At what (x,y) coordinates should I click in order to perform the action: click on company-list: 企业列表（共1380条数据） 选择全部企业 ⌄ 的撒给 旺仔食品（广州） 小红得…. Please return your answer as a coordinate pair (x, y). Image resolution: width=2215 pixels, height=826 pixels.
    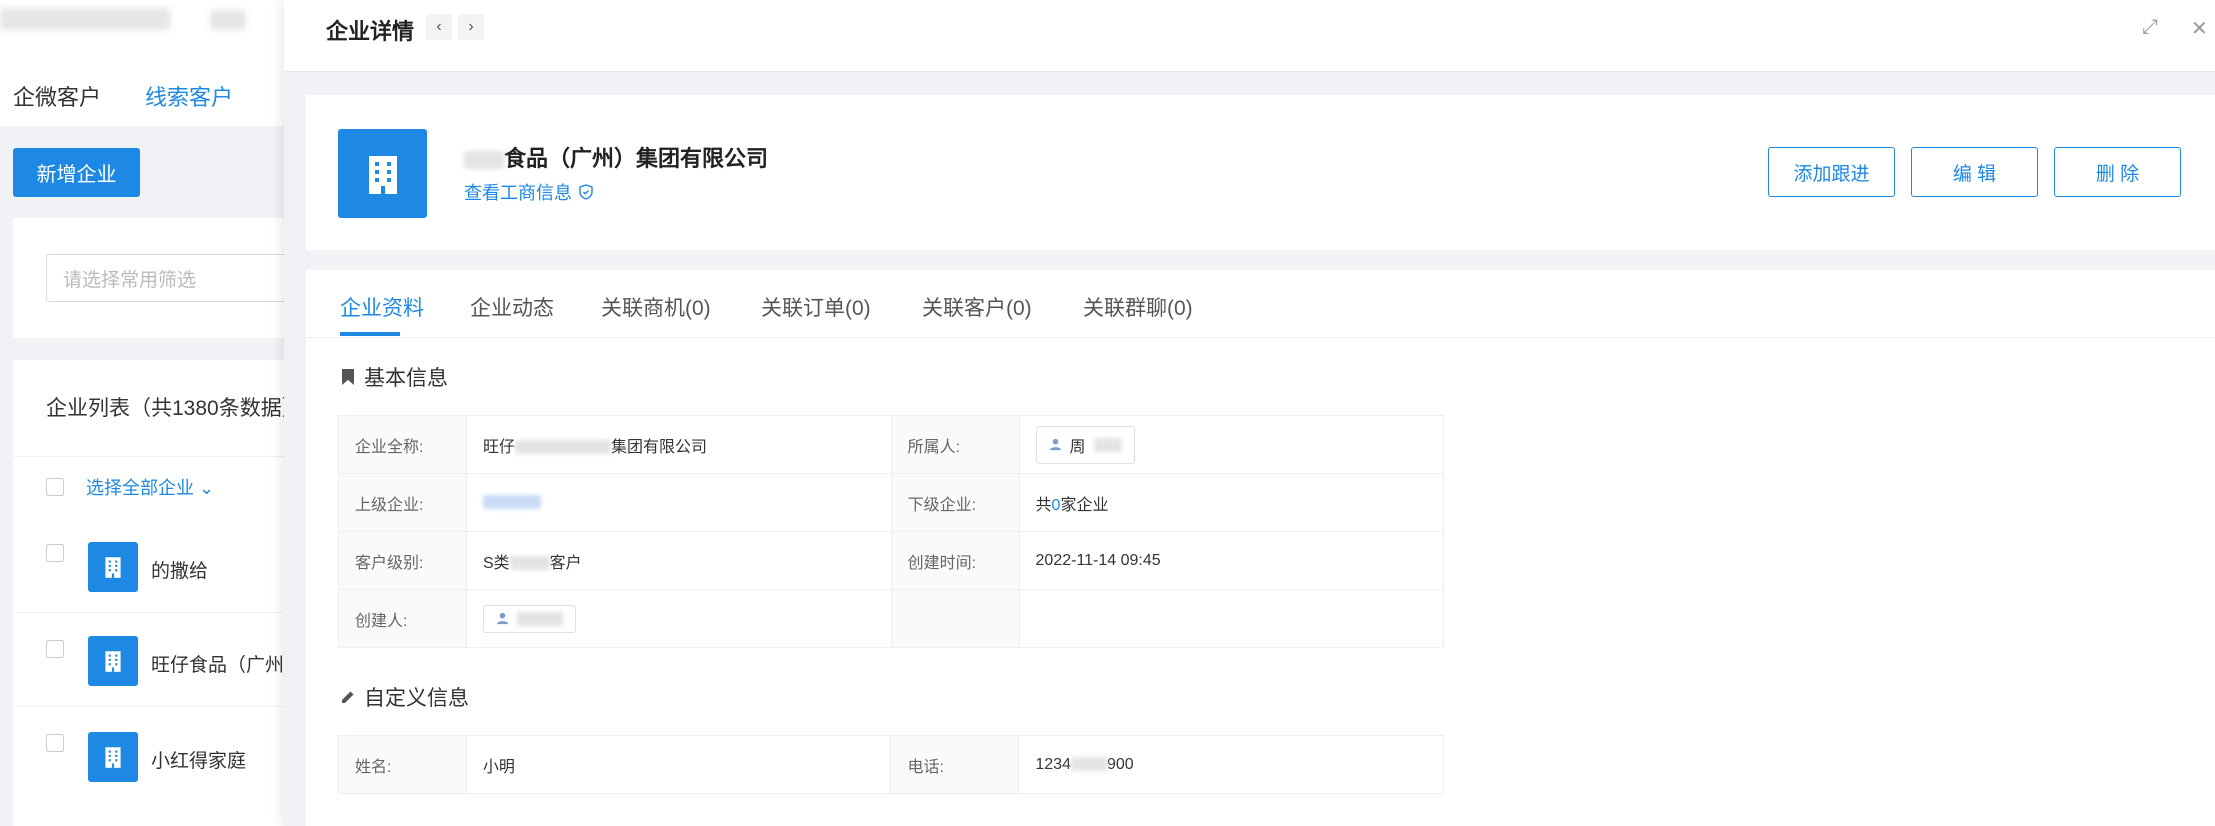
    Looking at the image, I should click on (158, 593).